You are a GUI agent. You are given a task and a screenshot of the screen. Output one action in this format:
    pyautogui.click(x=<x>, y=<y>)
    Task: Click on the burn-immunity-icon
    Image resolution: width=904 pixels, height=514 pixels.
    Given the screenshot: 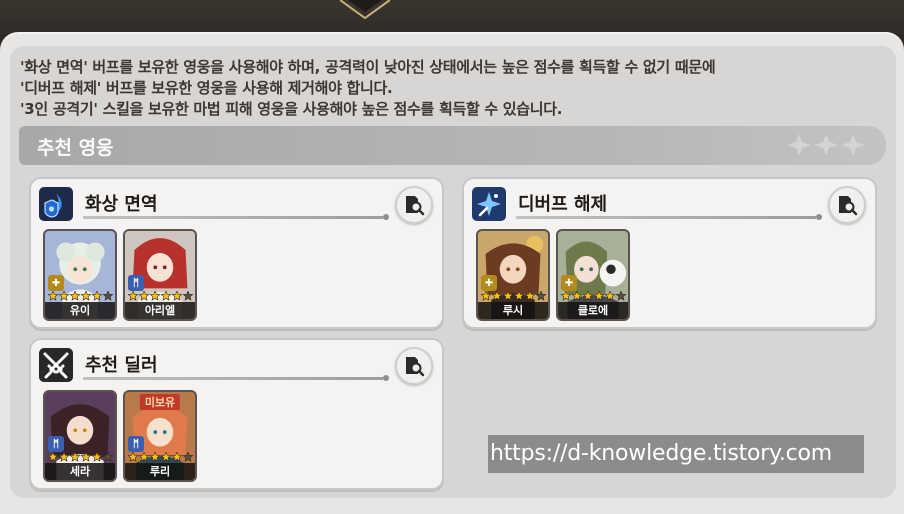 What is the action you would take?
    pyautogui.click(x=56, y=204)
    